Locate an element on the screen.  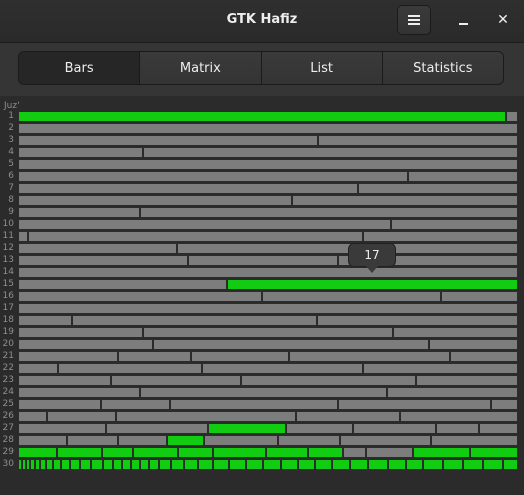
tab-bars: Bars is located at coordinates (79, 68).